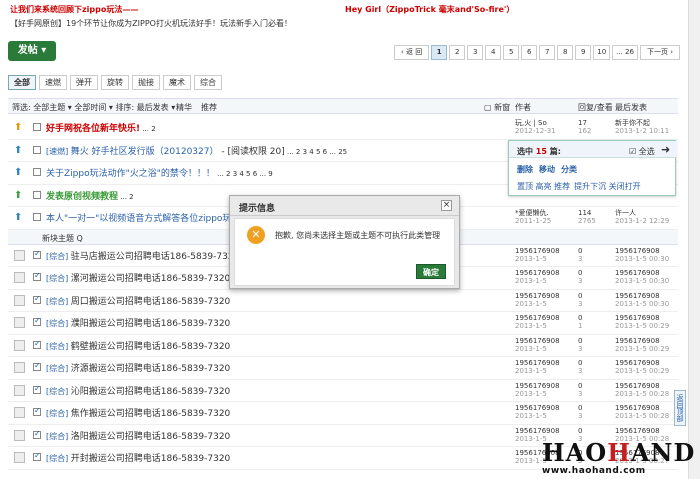 This screenshot has height=479, width=700. Describe the element at coordinates (533, 213) in the screenshot. I see `author-name: *爱便懒仇.` at that location.